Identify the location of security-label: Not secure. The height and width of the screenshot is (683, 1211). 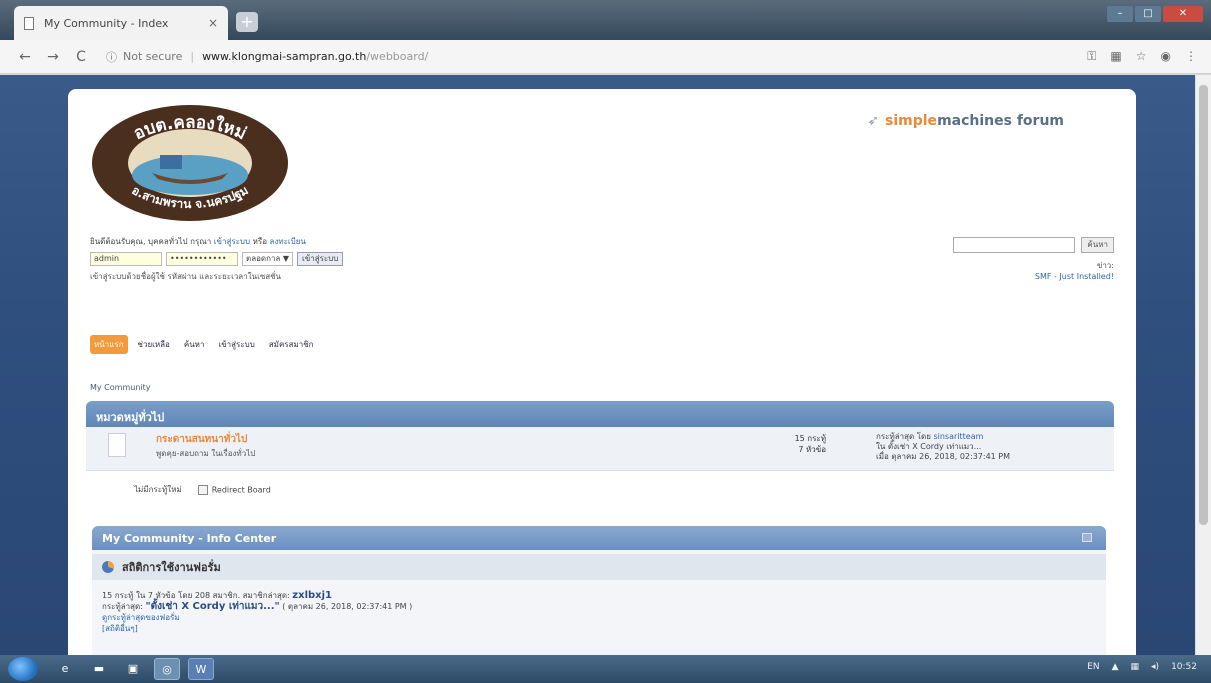
(153, 56).